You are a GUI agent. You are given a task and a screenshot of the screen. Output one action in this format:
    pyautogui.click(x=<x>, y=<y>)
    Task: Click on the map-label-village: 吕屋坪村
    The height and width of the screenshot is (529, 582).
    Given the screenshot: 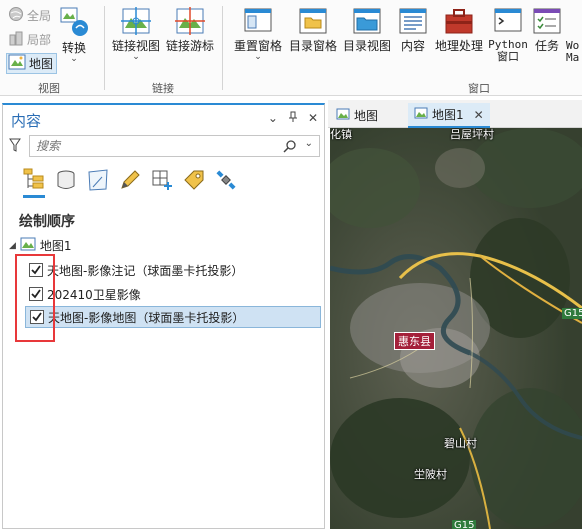 What is the action you would take?
    pyautogui.click(x=472, y=134)
    